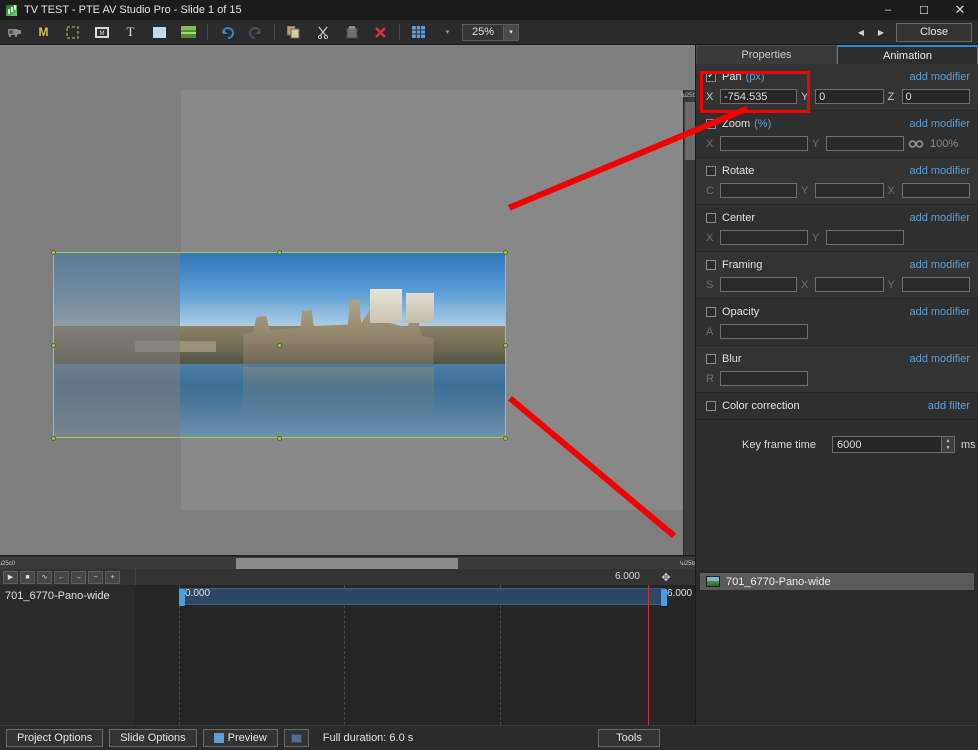  I want to click on timeline-playhead, so click(648, 655).